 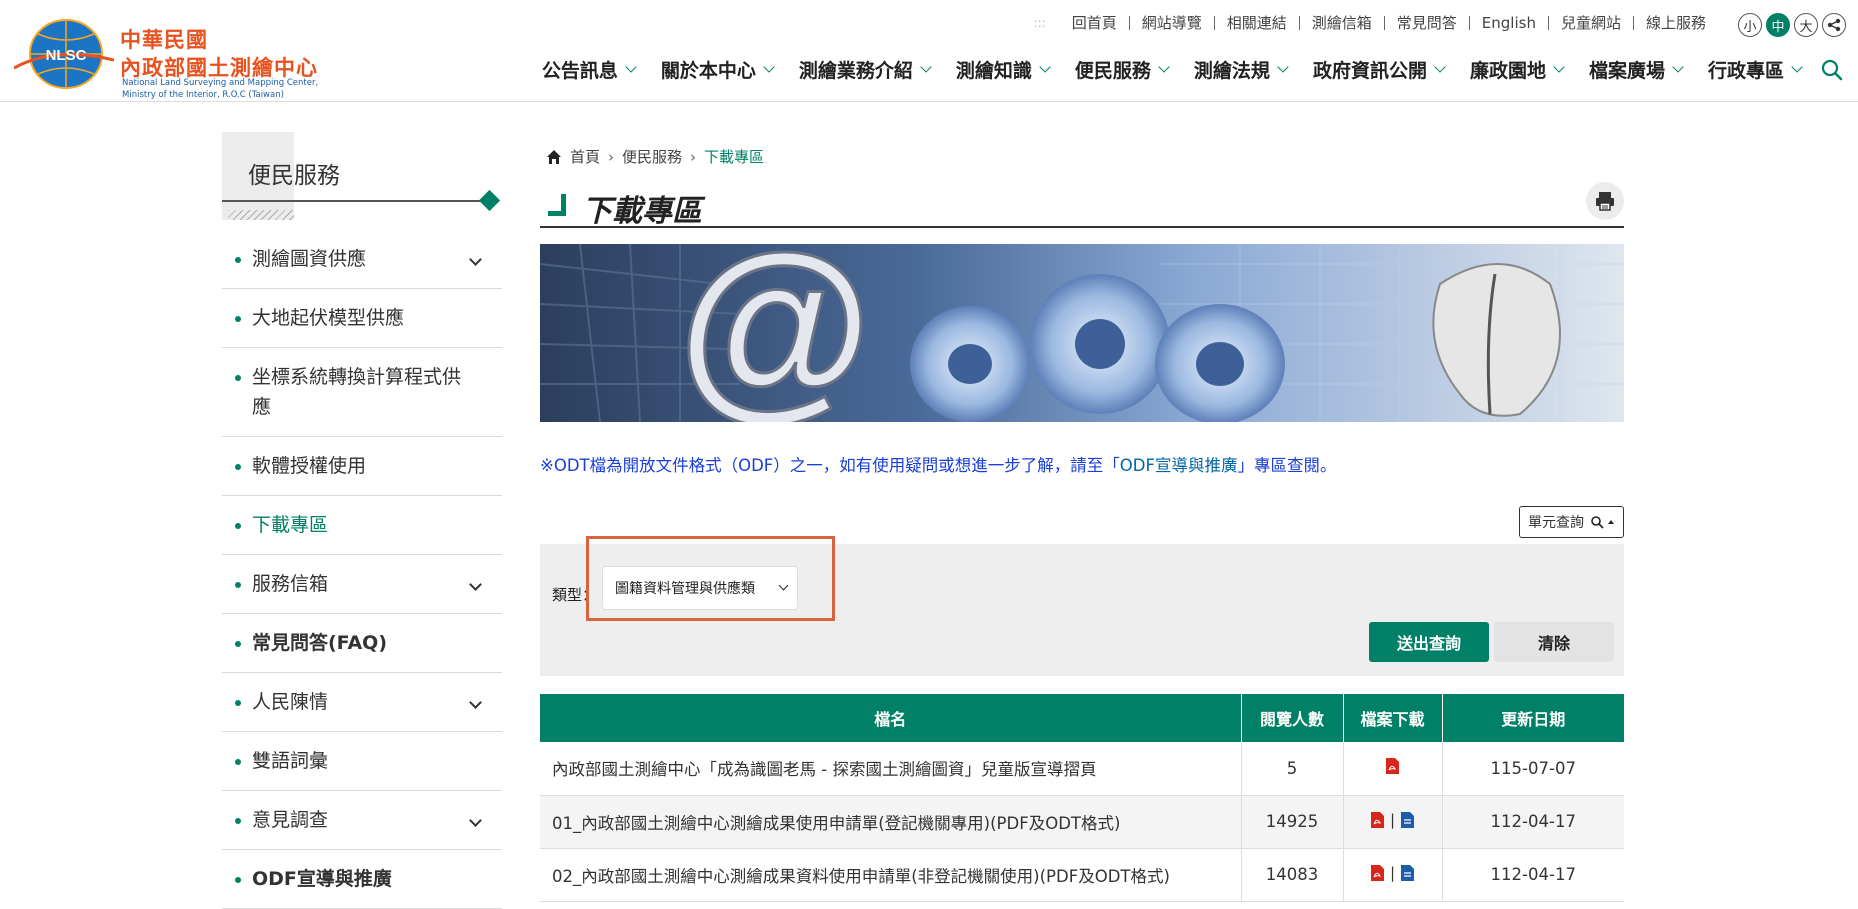 I want to click on submit-query-button: 送出查詢, so click(x=1429, y=642).